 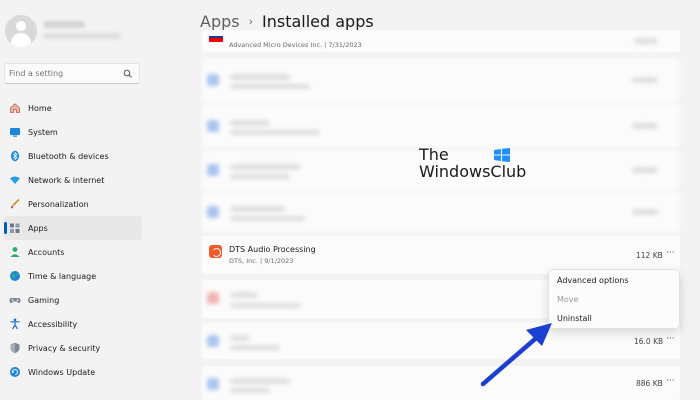 What do you see at coordinates (649, 255) in the screenshot?
I see `app-size: 112 KB` at bounding box center [649, 255].